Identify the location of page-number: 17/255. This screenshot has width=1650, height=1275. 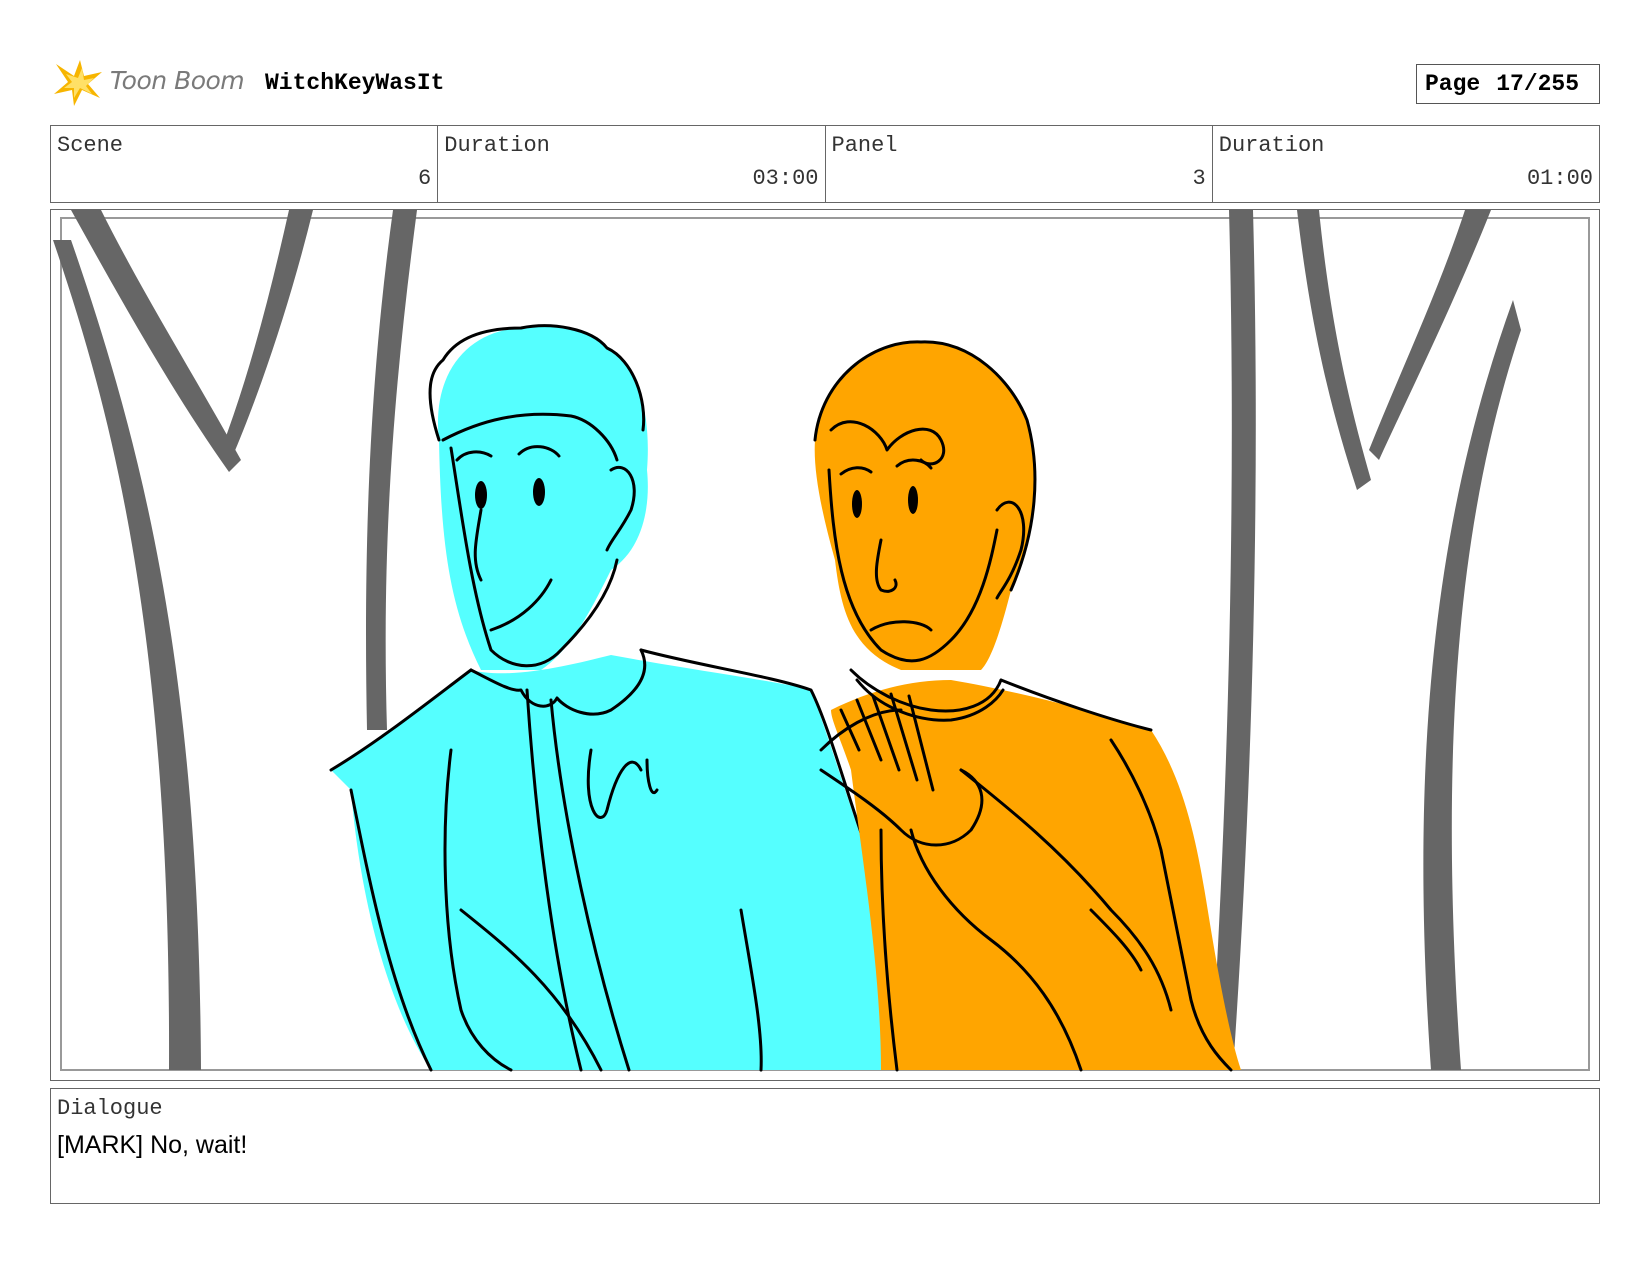
(1538, 84).